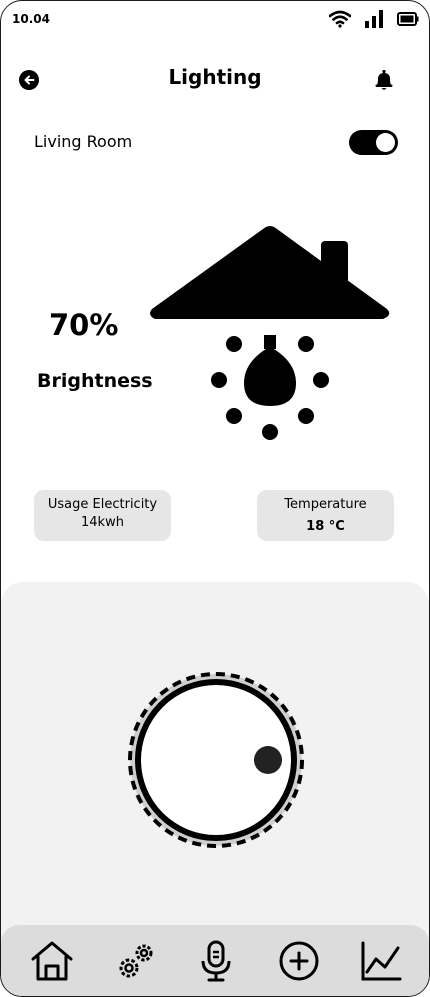 The image size is (430, 997). Describe the element at coordinates (102, 504) in the screenshot. I see `usage-title: Usage Electricity` at that location.